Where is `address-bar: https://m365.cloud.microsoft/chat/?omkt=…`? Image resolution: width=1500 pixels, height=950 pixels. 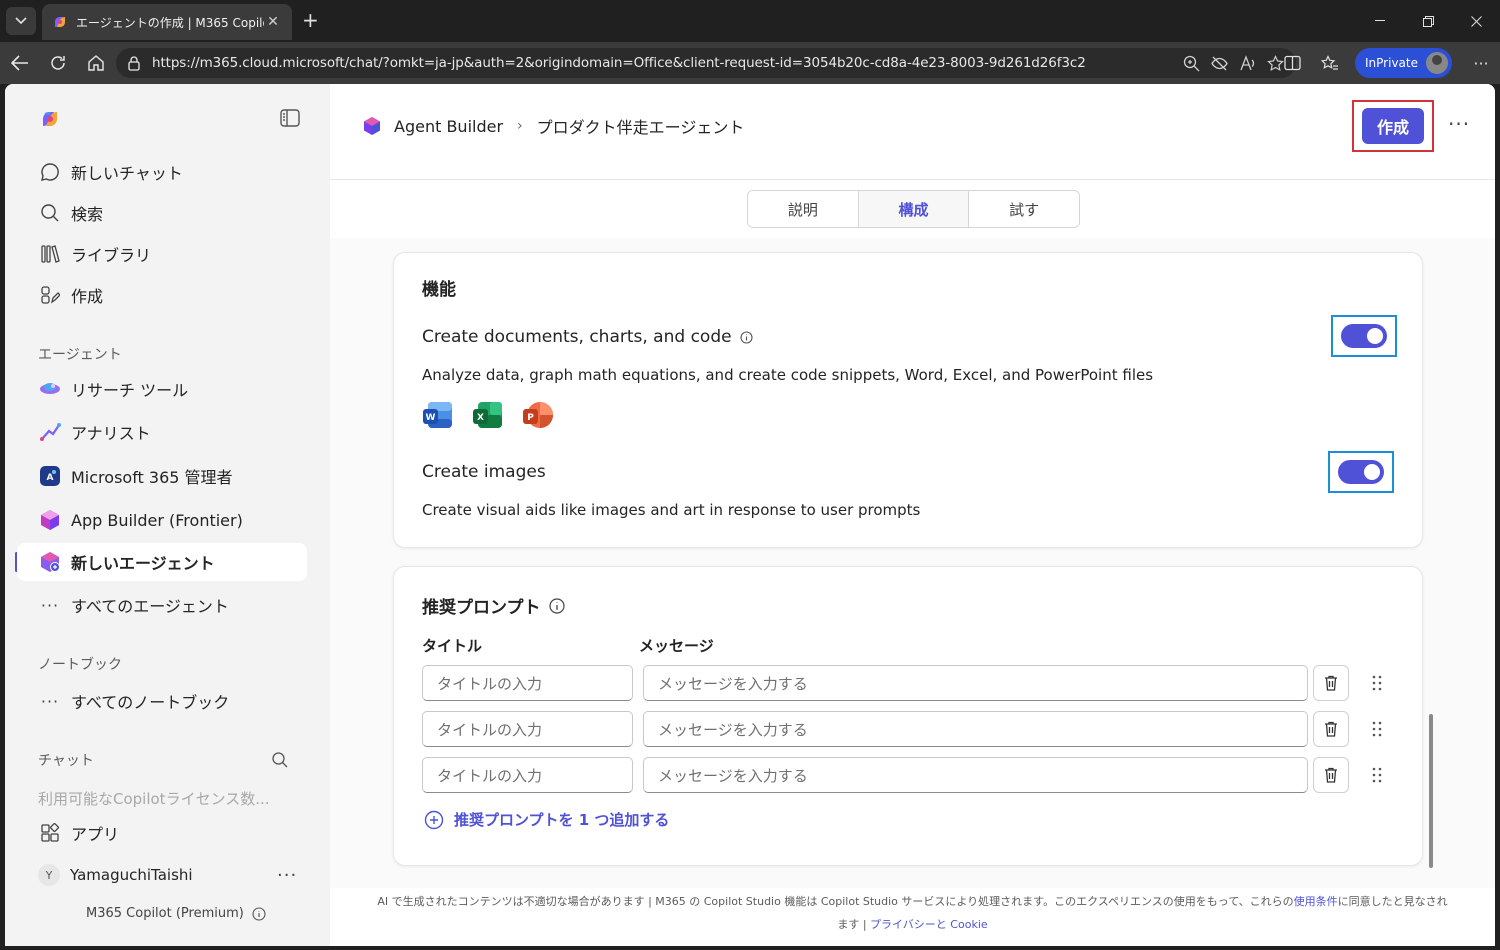 address-bar: https://m365.cloud.microsoft/chat/?omkt=… is located at coordinates (706, 63).